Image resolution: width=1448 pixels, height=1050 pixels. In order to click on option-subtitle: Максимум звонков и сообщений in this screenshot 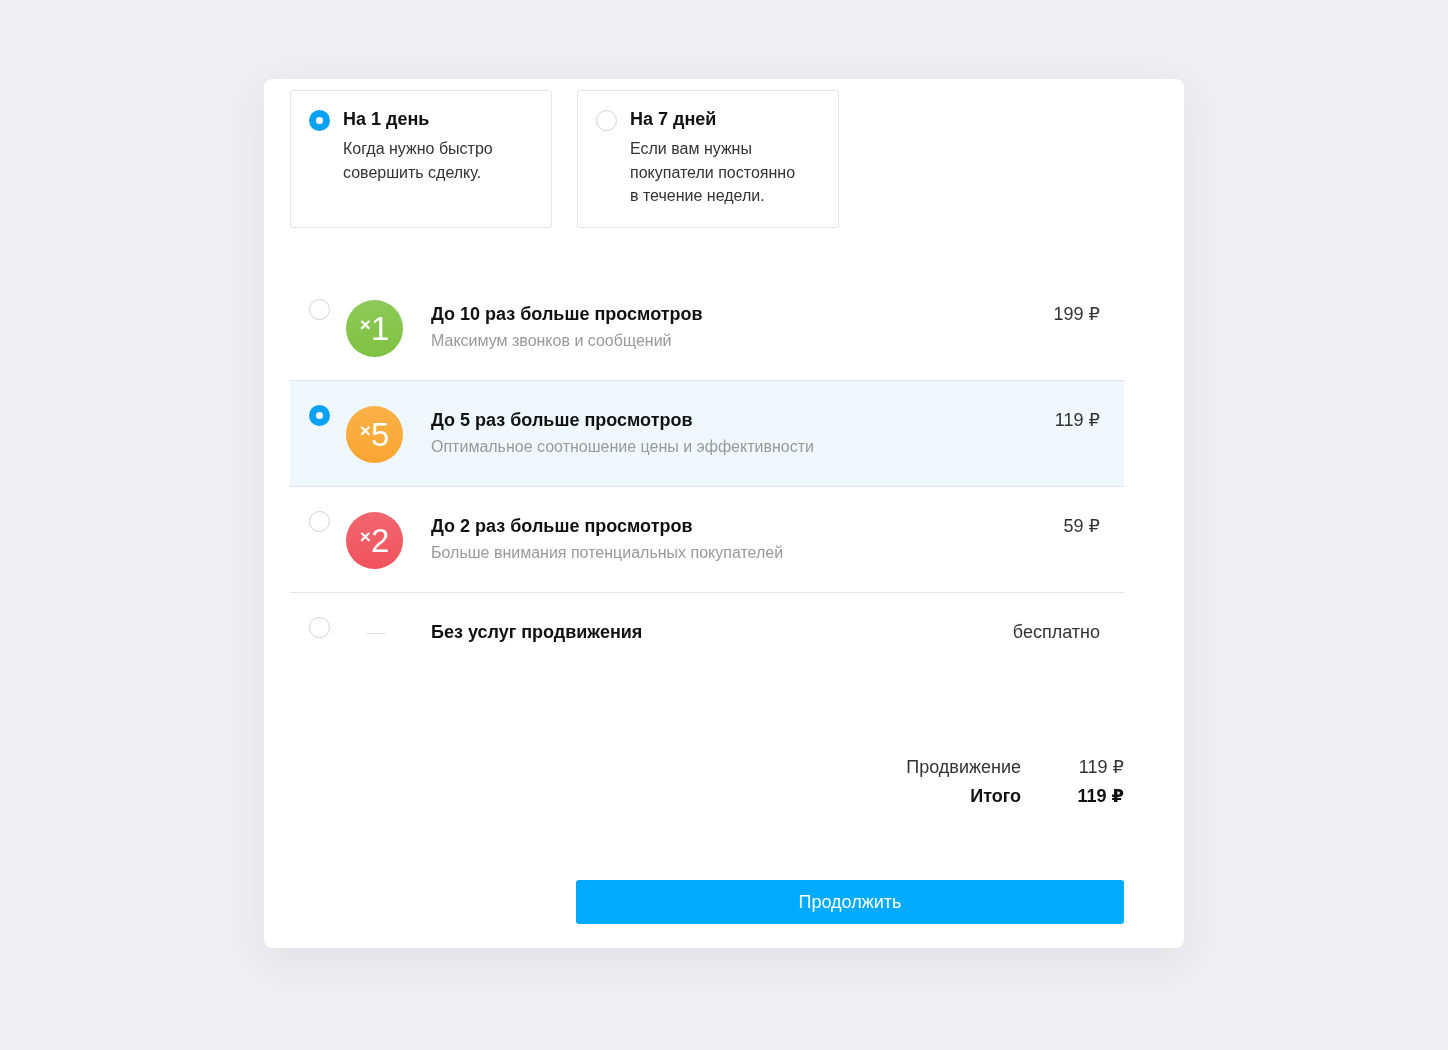, I will do `click(552, 341)`.